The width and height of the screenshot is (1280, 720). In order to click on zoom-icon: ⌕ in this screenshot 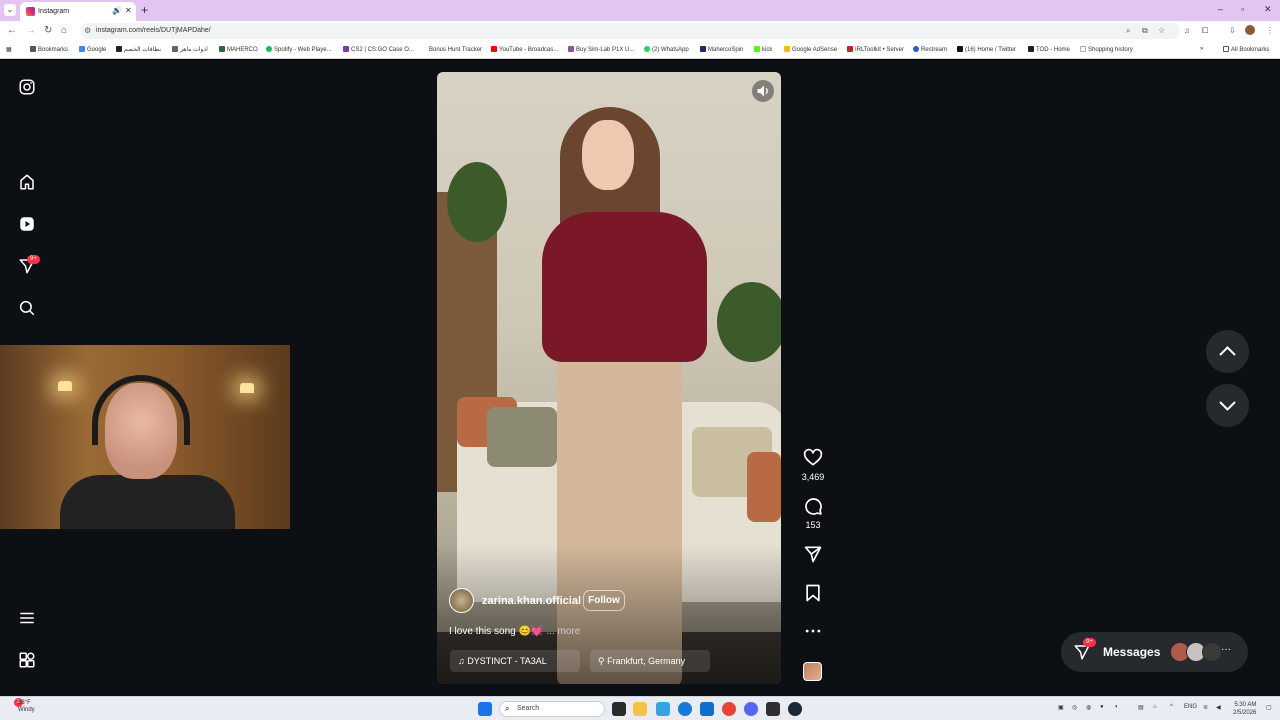, I will do `click(1128, 31)`.